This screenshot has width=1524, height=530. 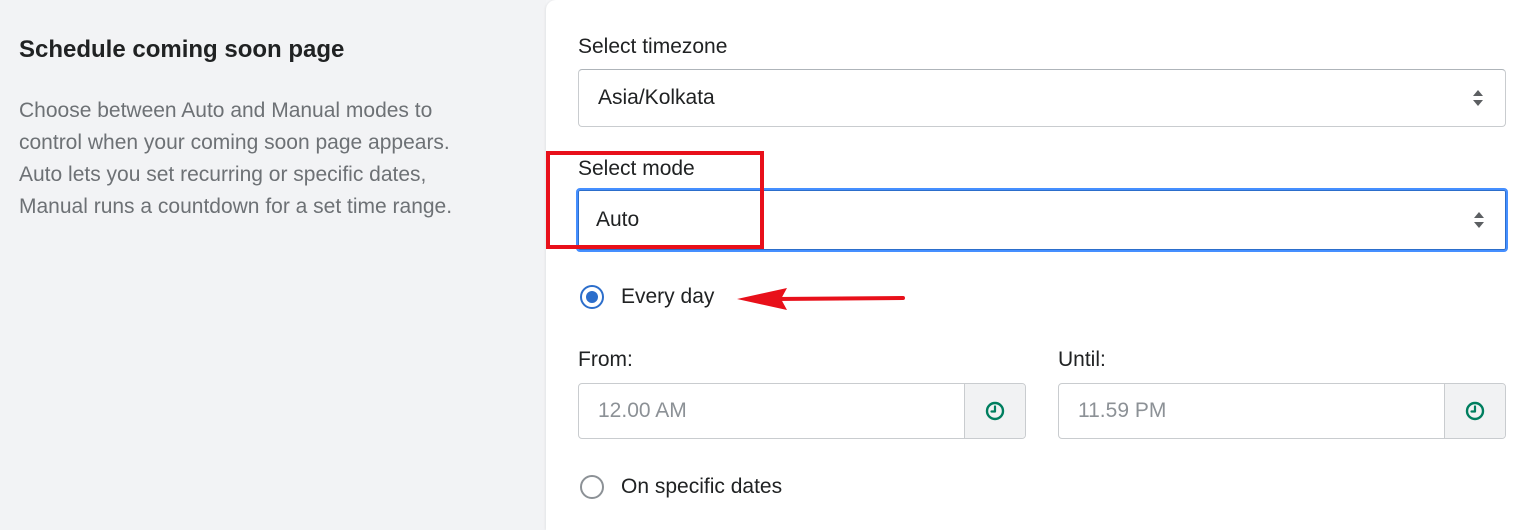 I want to click on until-time-picker-button, so click(x=1474, y=411).